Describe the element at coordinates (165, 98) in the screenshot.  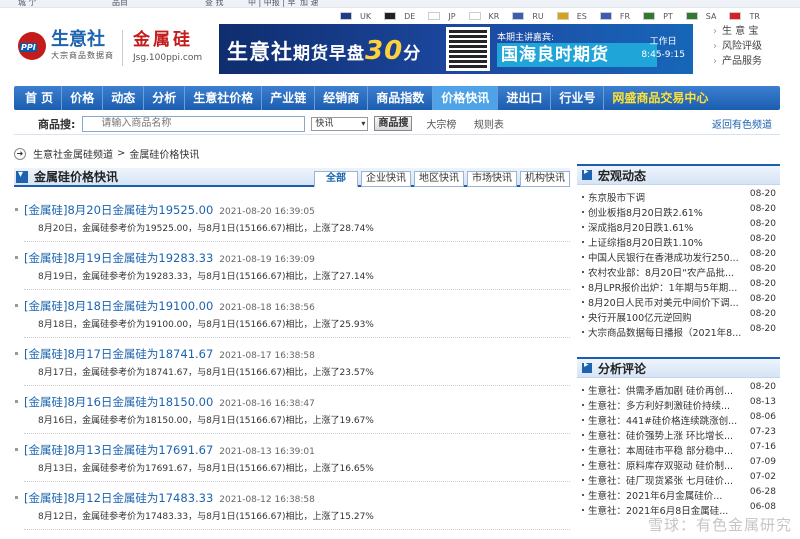
I see `nav-item: 分析` at that location.